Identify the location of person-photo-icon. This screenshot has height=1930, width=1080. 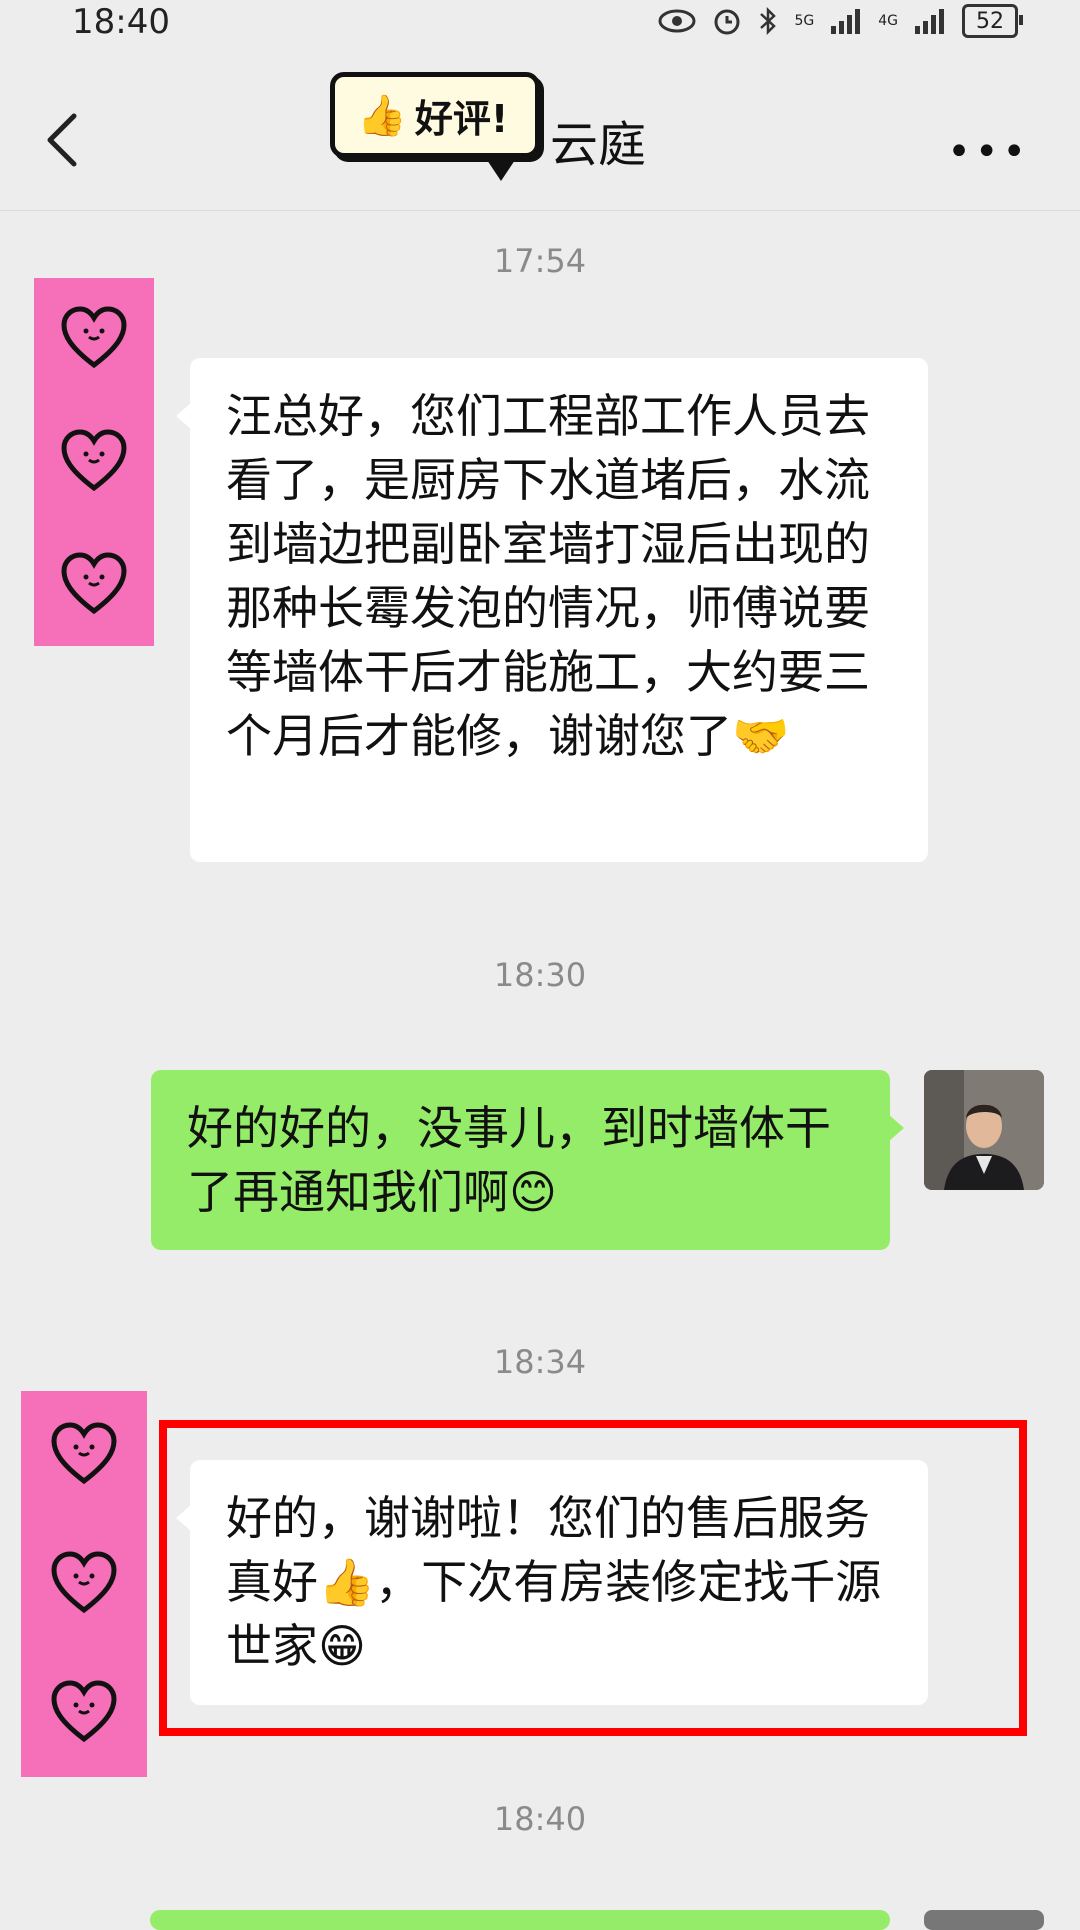
(984, 1130).